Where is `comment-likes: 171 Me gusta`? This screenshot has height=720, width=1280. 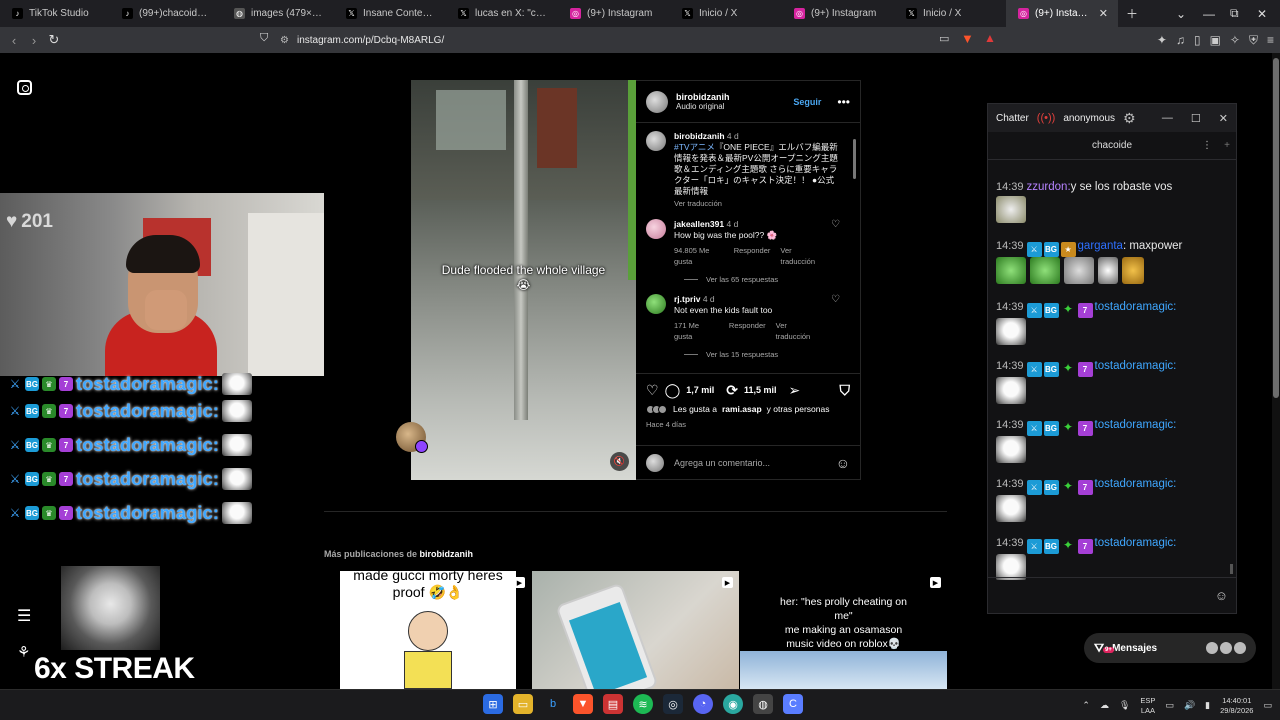
comment-likes: 171 Me gusta is located at coordinates (696, 331).